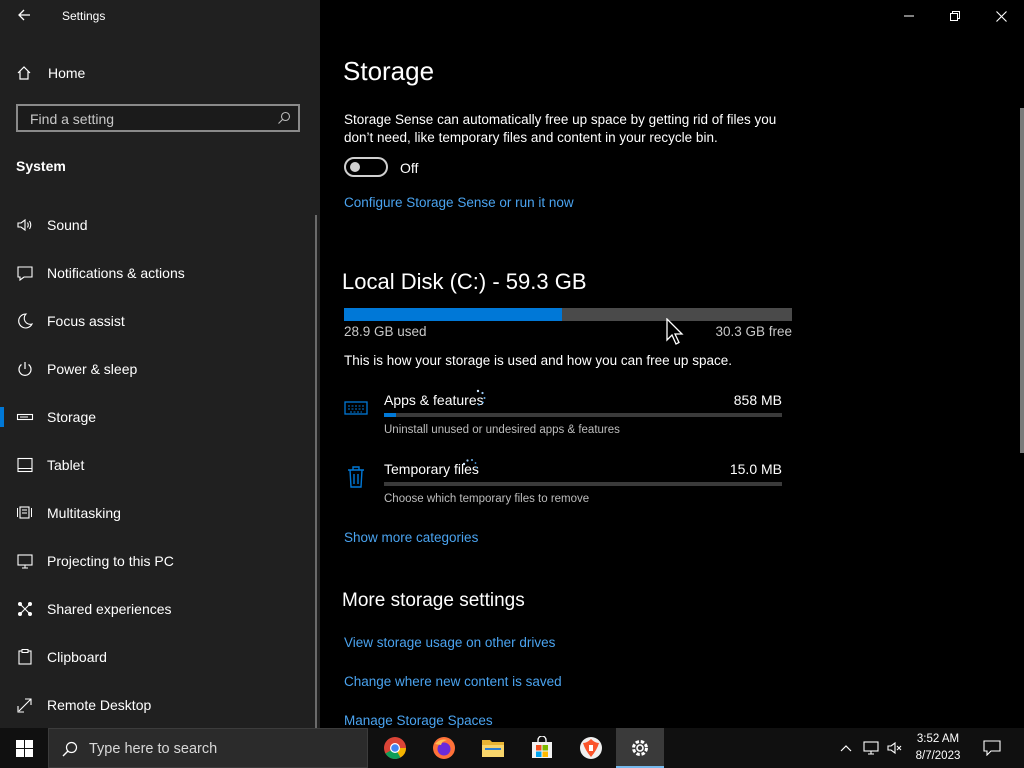  What do you see at coordinates (1022, 280) in the screenshot?
I see `main-scrollbar` at bounding box center [1022, 280].